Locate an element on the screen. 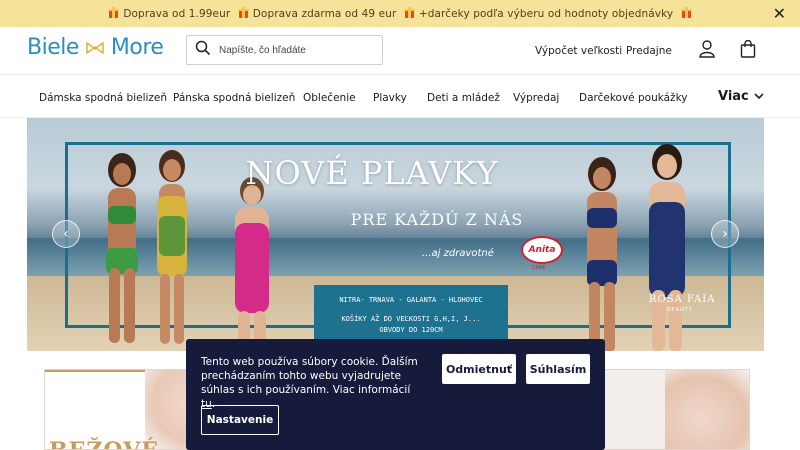  announcement-part-1: Doprava od 1.99eur is located at coordinates (177, 13).